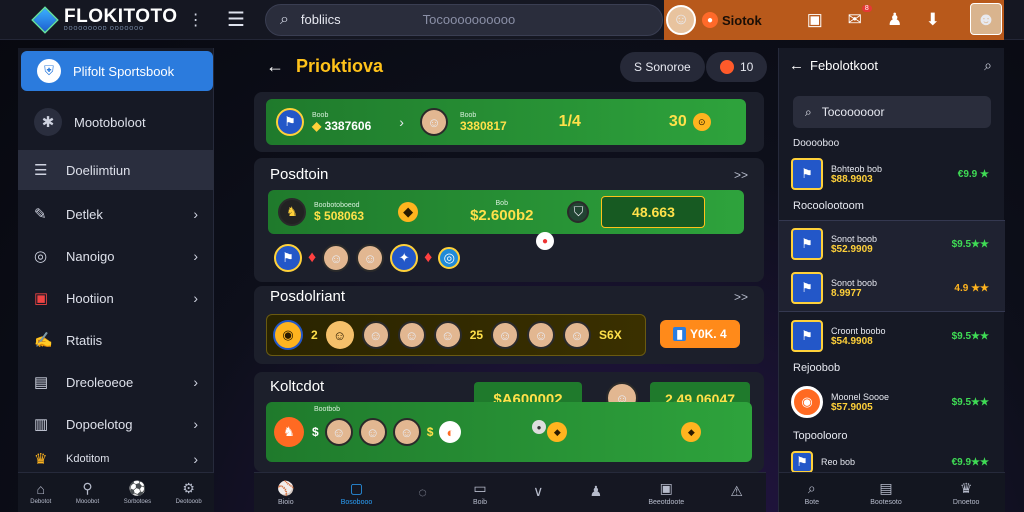 The image size is (1024, 512). I want to click on nav-sports: ⚽ Sorbotoes, so click(137, 492).